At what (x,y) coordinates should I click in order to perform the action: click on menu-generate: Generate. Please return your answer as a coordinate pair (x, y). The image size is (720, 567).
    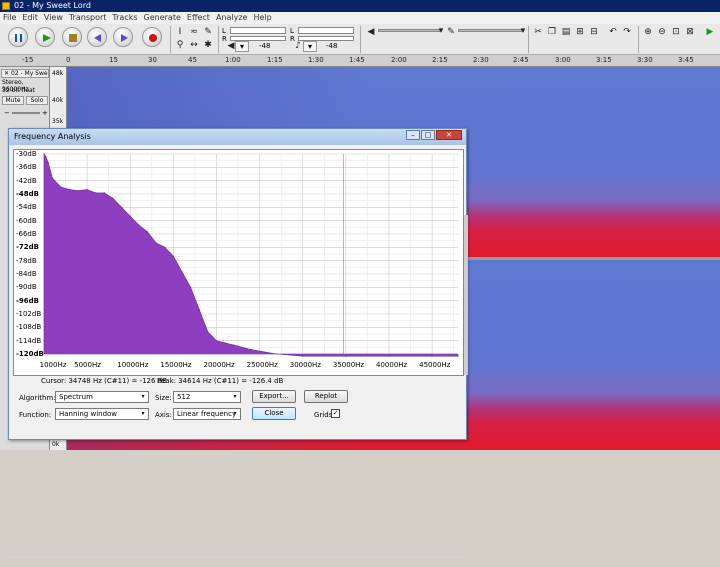
    Looking at the image, I should click on (162, 18).